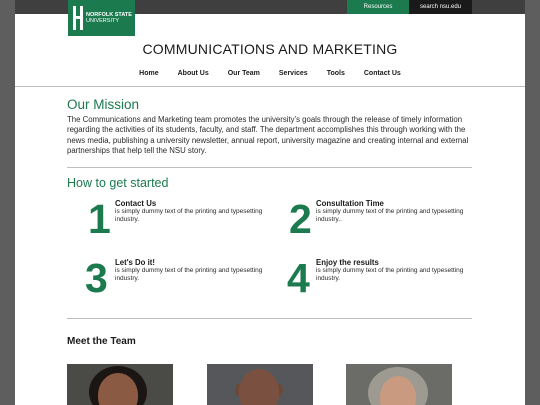  I want to click on step-title: Contact Us, so click(136, 203).